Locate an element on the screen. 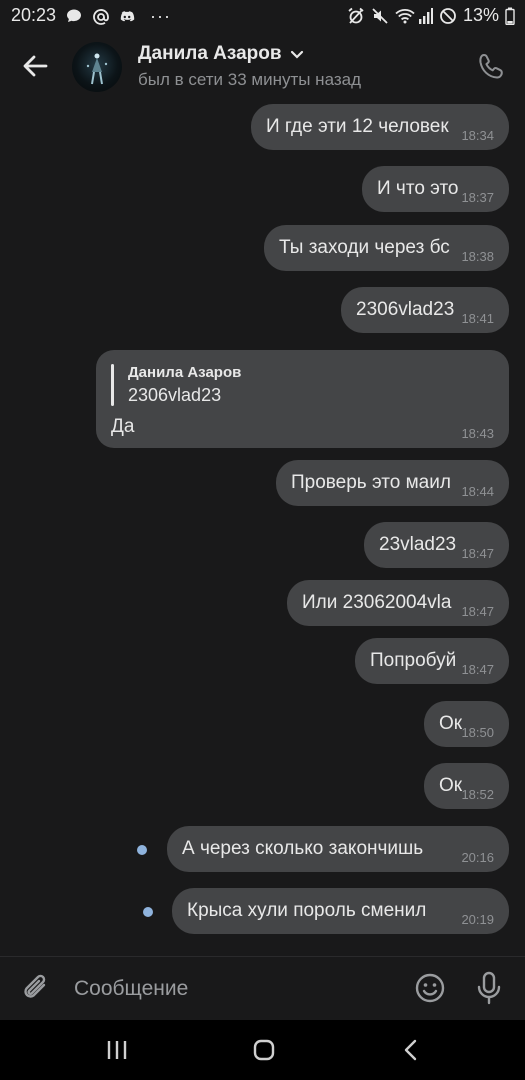  message-time: 18:38 is located at coordinates (477, 256).